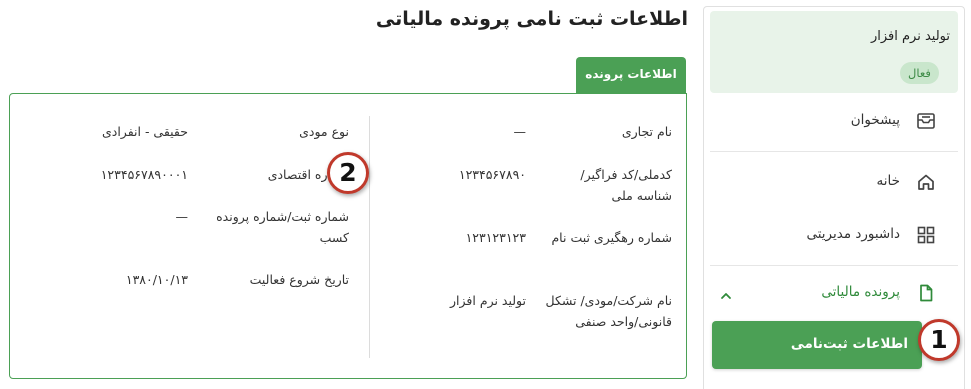  I want to click on field-value: ۱۲۳۴۵۶۷۸۹۰۰۰۱, so click(144, 174).